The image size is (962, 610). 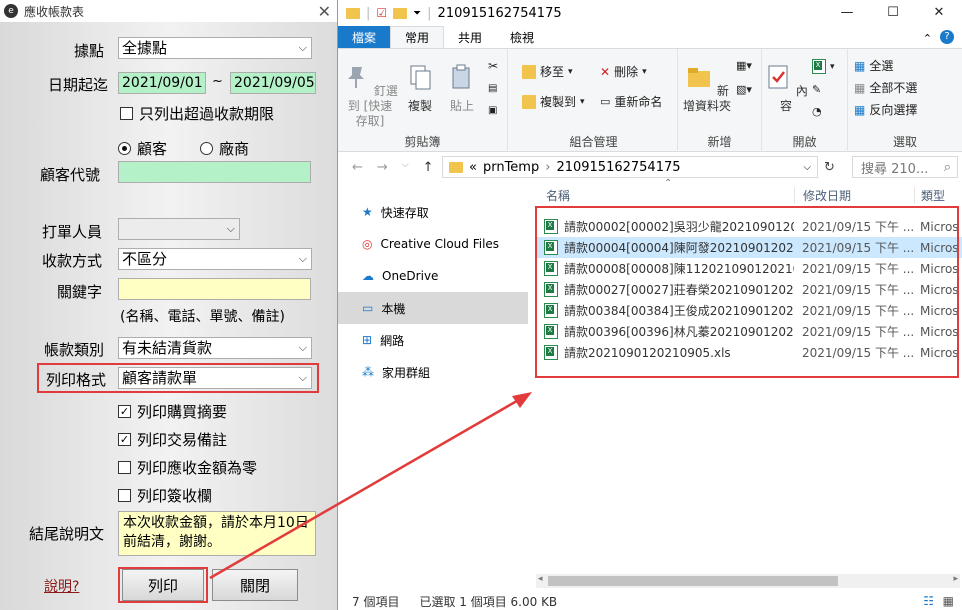 I want to click on print-format-value: 顧客請款單, so click(x=160, y=378).